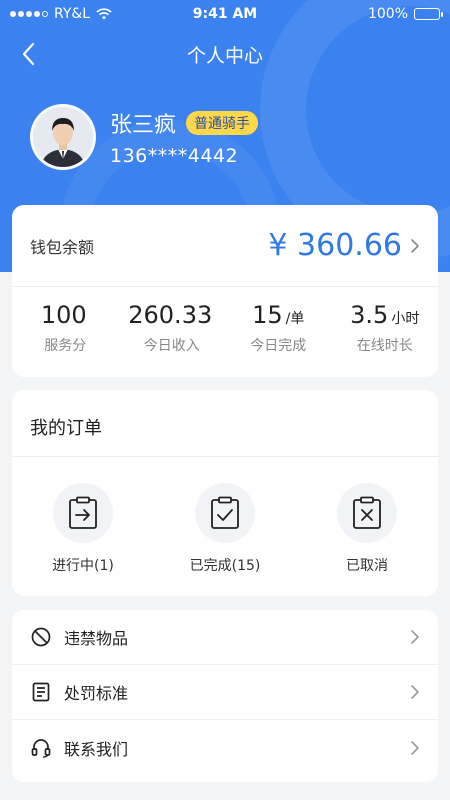 Image resolution: width=450 pixels, height=800 pixels. What do you see at coordinates (225, 246) in the screenshot?
I see `wallet-balance-row: 钱包余额 ¥ 360.66` at bounding box center [225, 246].